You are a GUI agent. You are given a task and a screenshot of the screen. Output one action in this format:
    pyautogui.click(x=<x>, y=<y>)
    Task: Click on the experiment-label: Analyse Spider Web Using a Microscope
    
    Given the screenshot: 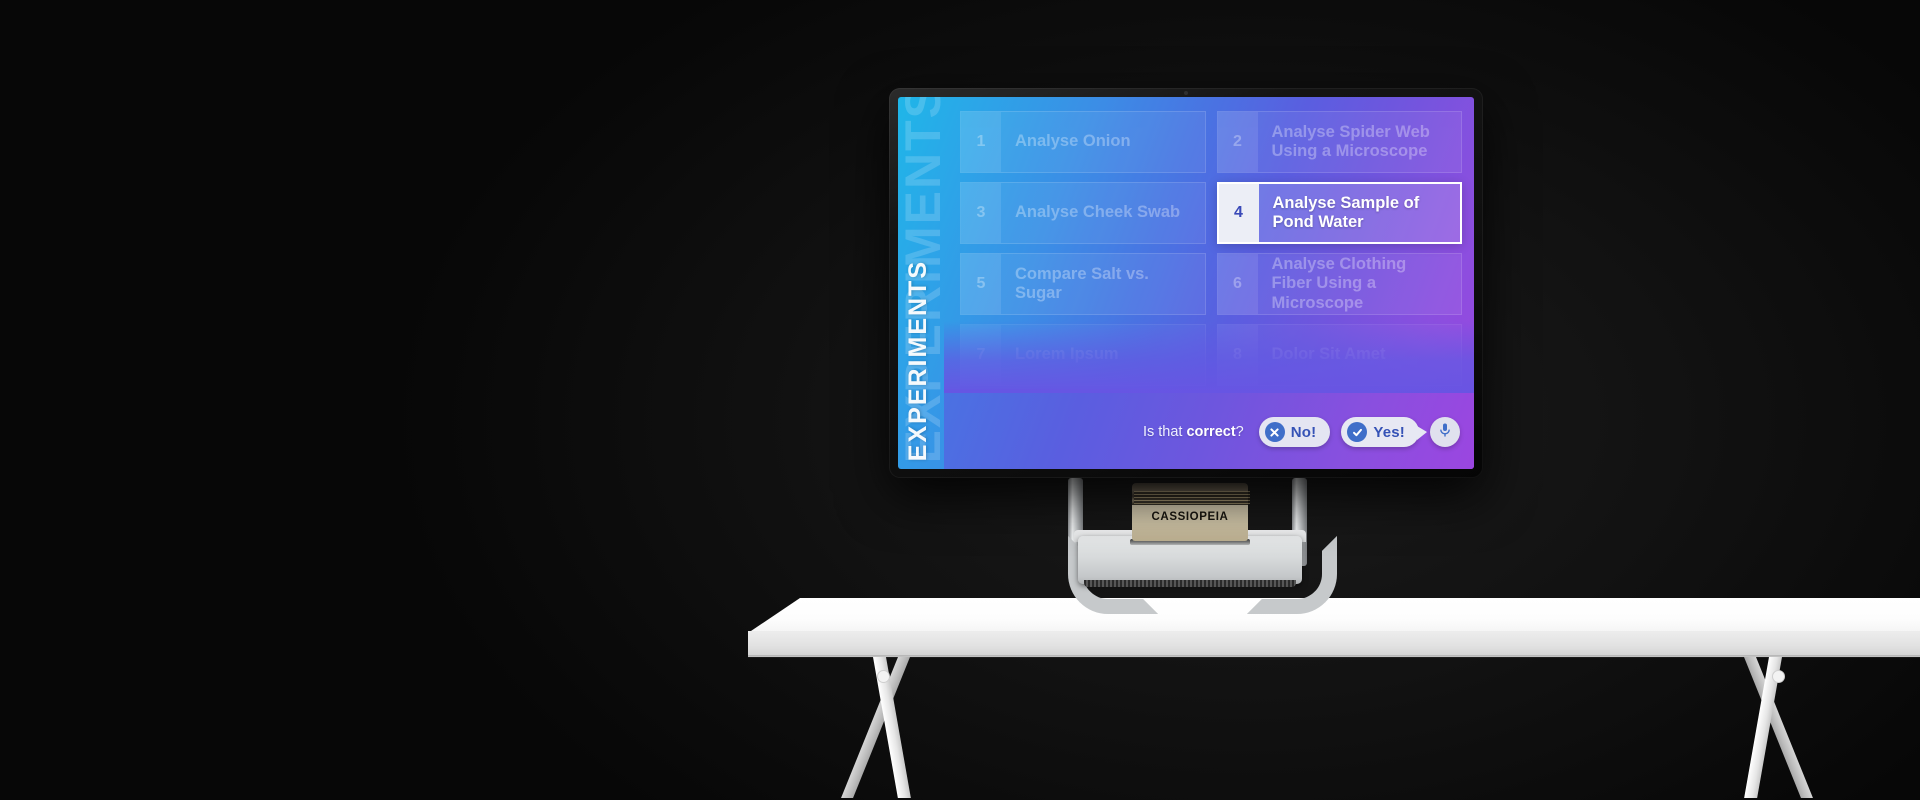 What is the action you would take?
    pyautogui.click(x=1350, y=141)
    